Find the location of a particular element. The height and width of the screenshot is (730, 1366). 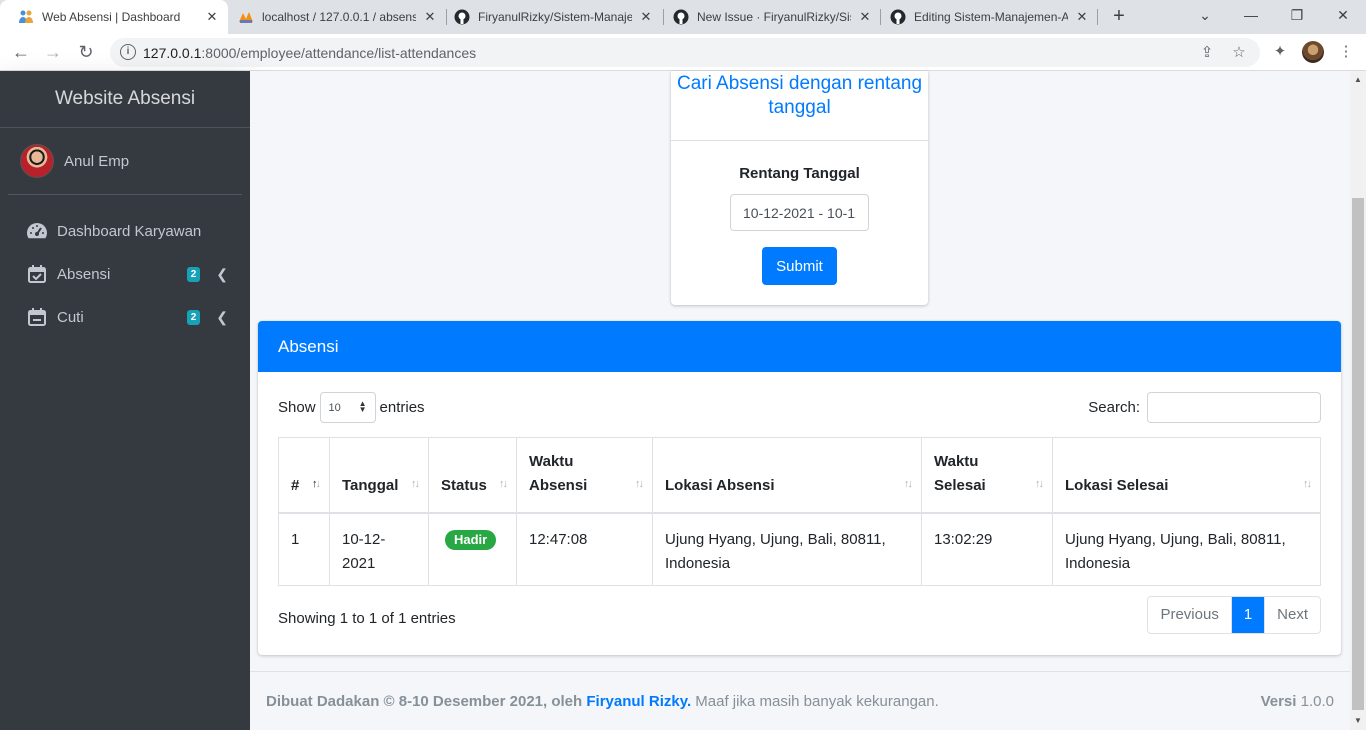

brand-link: Website Absensi is located at coordinates (125, 99).